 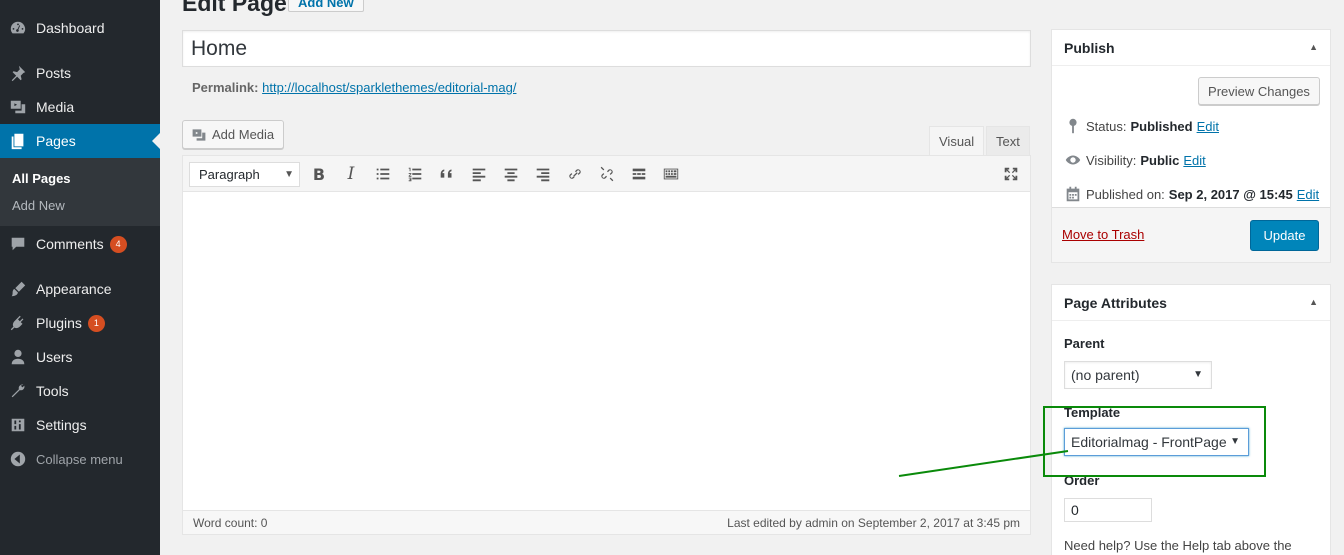 I want to click on align-center-icon, so click(x=511, y=175).